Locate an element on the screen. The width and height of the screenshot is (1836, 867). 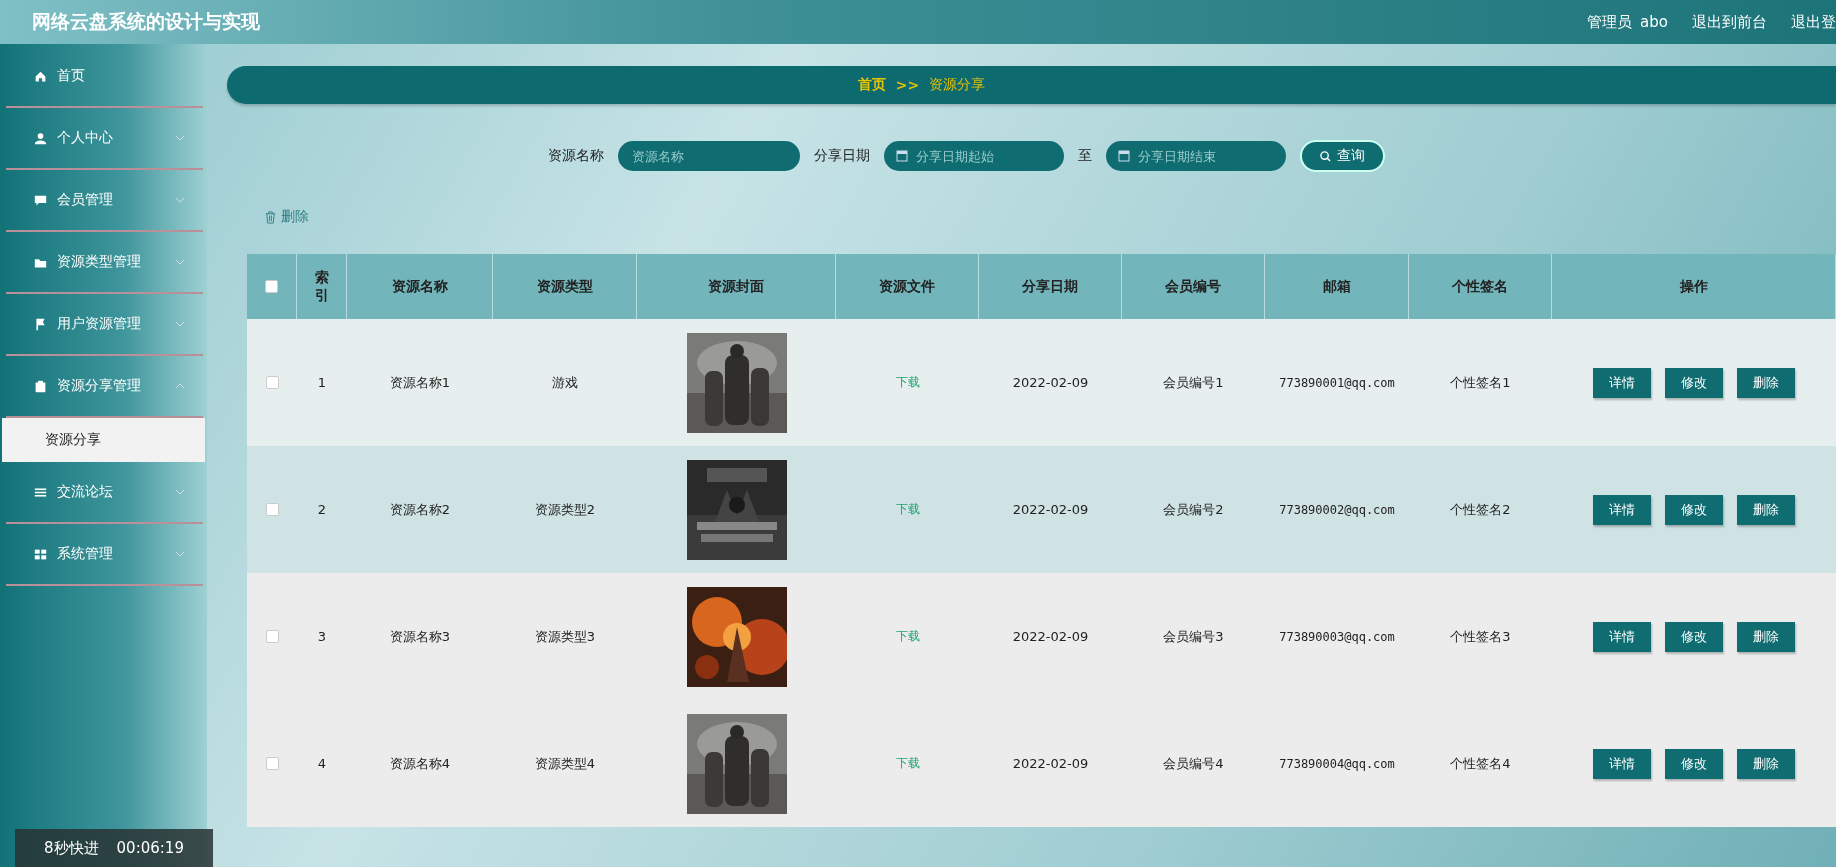
field-label: 分享日期 is located at coordinates (842, 156).